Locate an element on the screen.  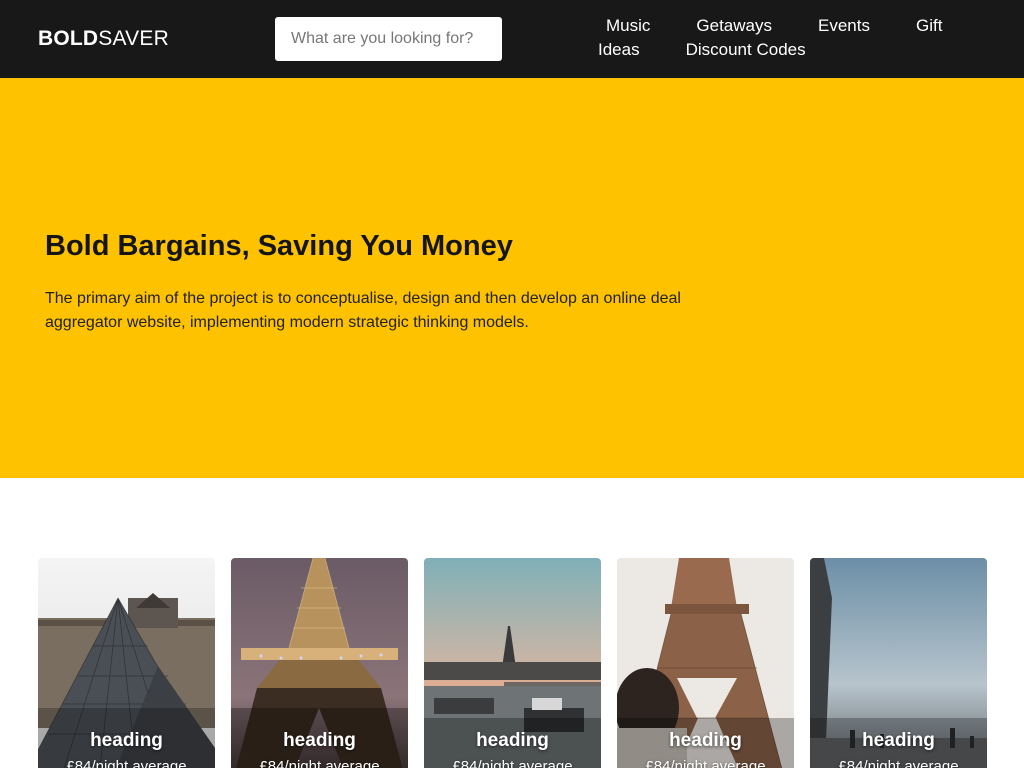
logo-bold: BOLD is located at coordinates (68, 38).